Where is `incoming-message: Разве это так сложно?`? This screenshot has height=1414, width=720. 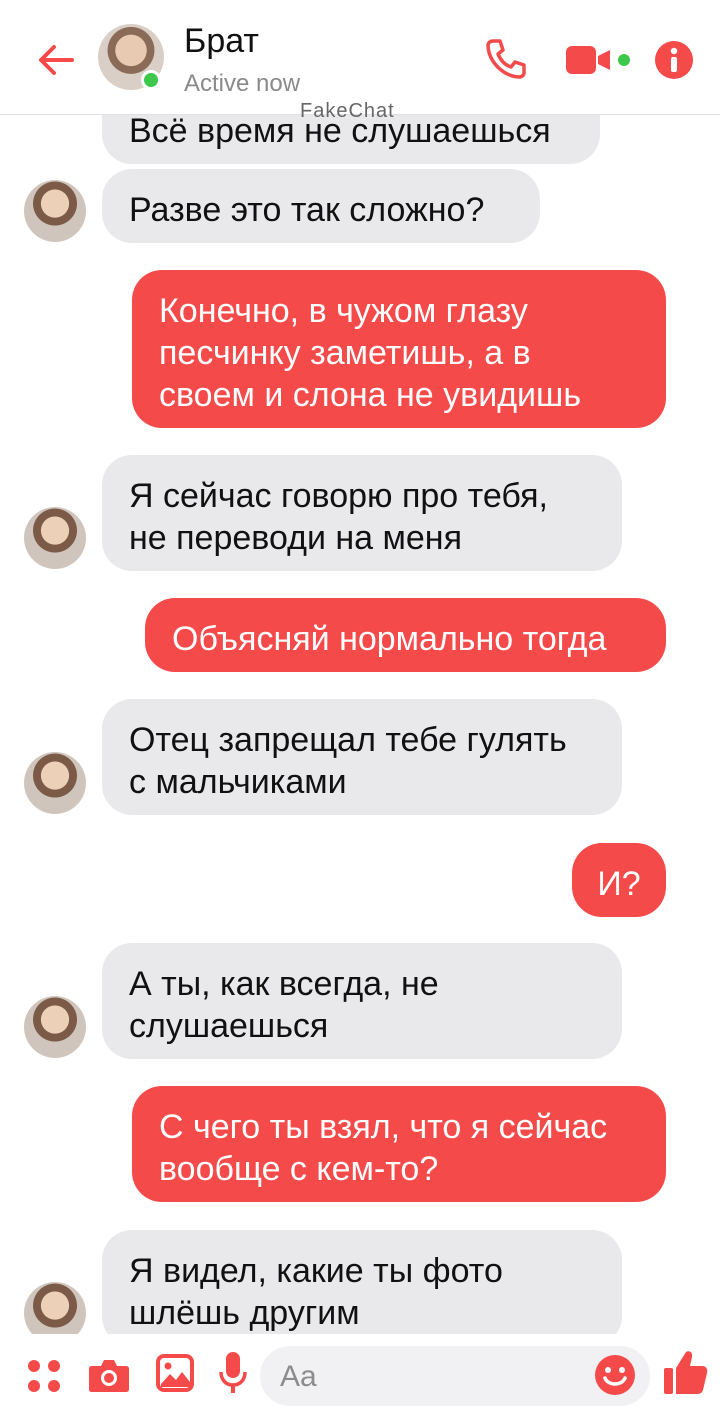 incoming-message: Разве это так сложно? is located at coordinates (321, 206).